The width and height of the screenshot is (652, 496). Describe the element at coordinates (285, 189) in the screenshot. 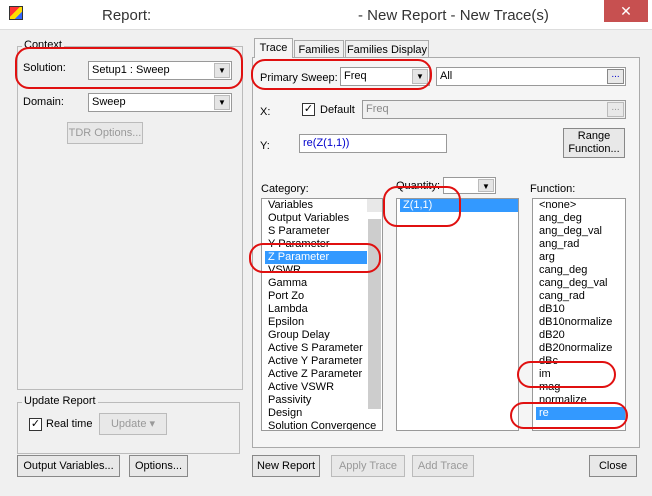

I see `category-label: Category:` at that location.